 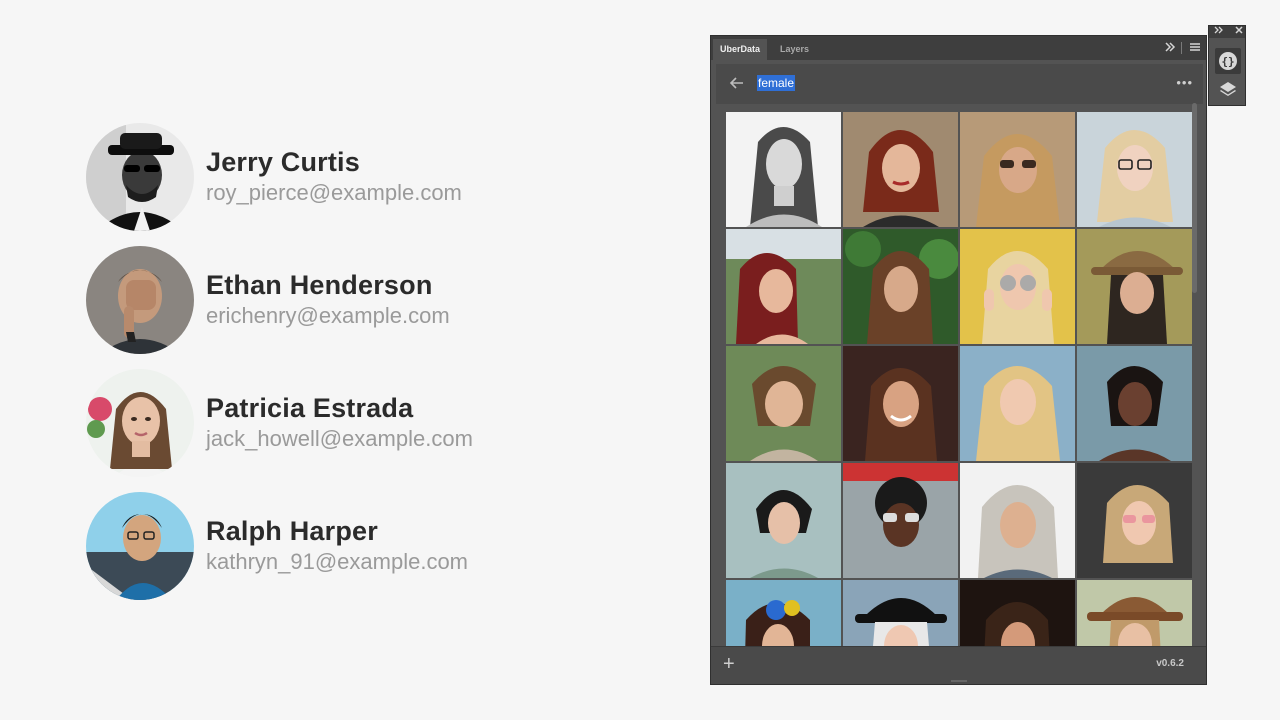 What do you see at coordinates (337, 561) in the screenshot?
I see `contact-email: kathryn_91@example.com` at bounding box center [337, 561].